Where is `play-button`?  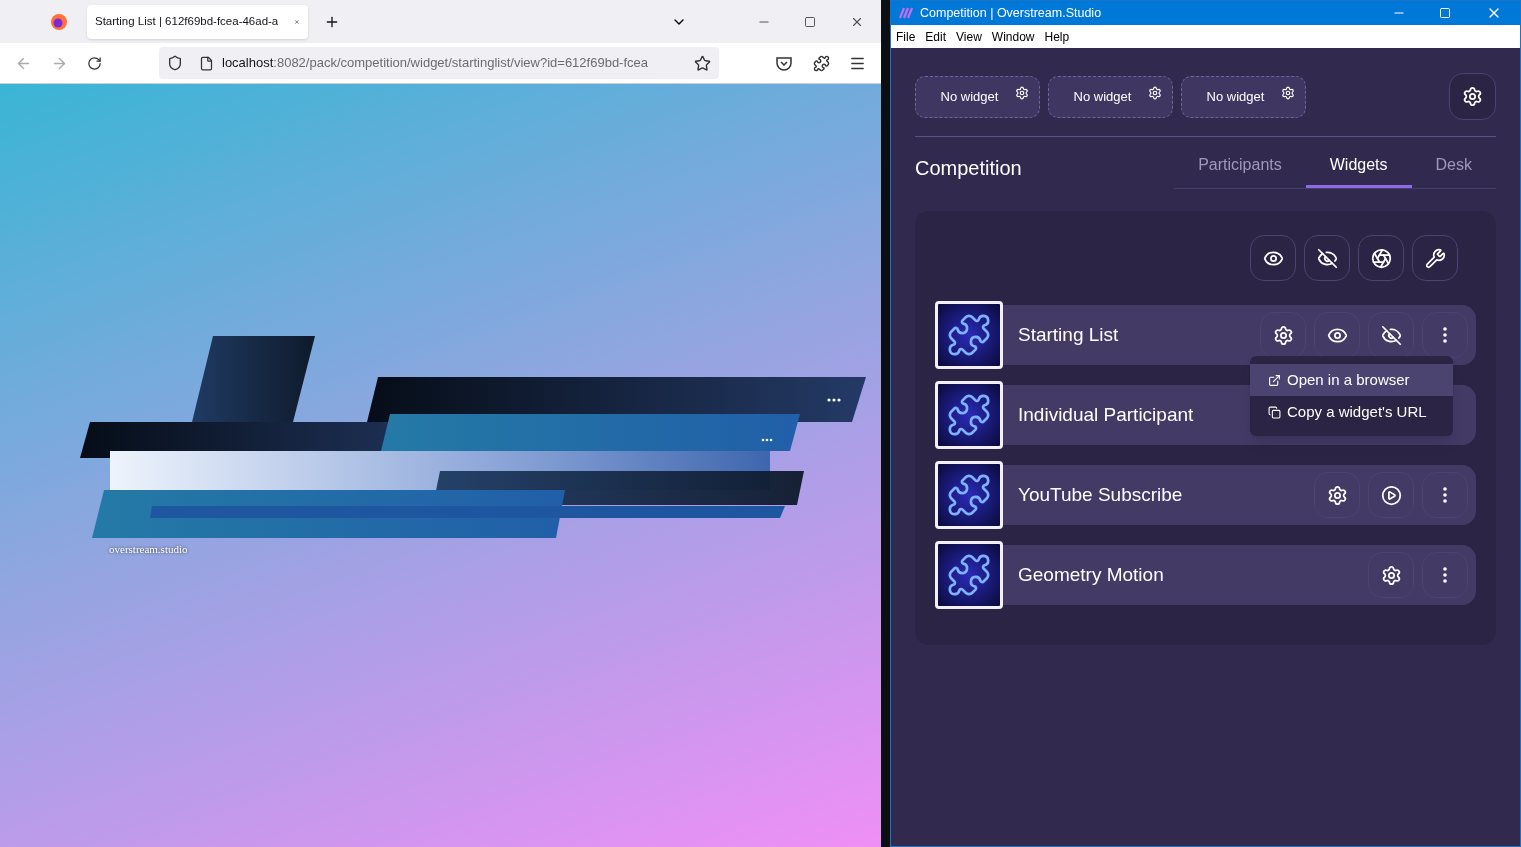 play-button is located at coordinates (1391, 495).